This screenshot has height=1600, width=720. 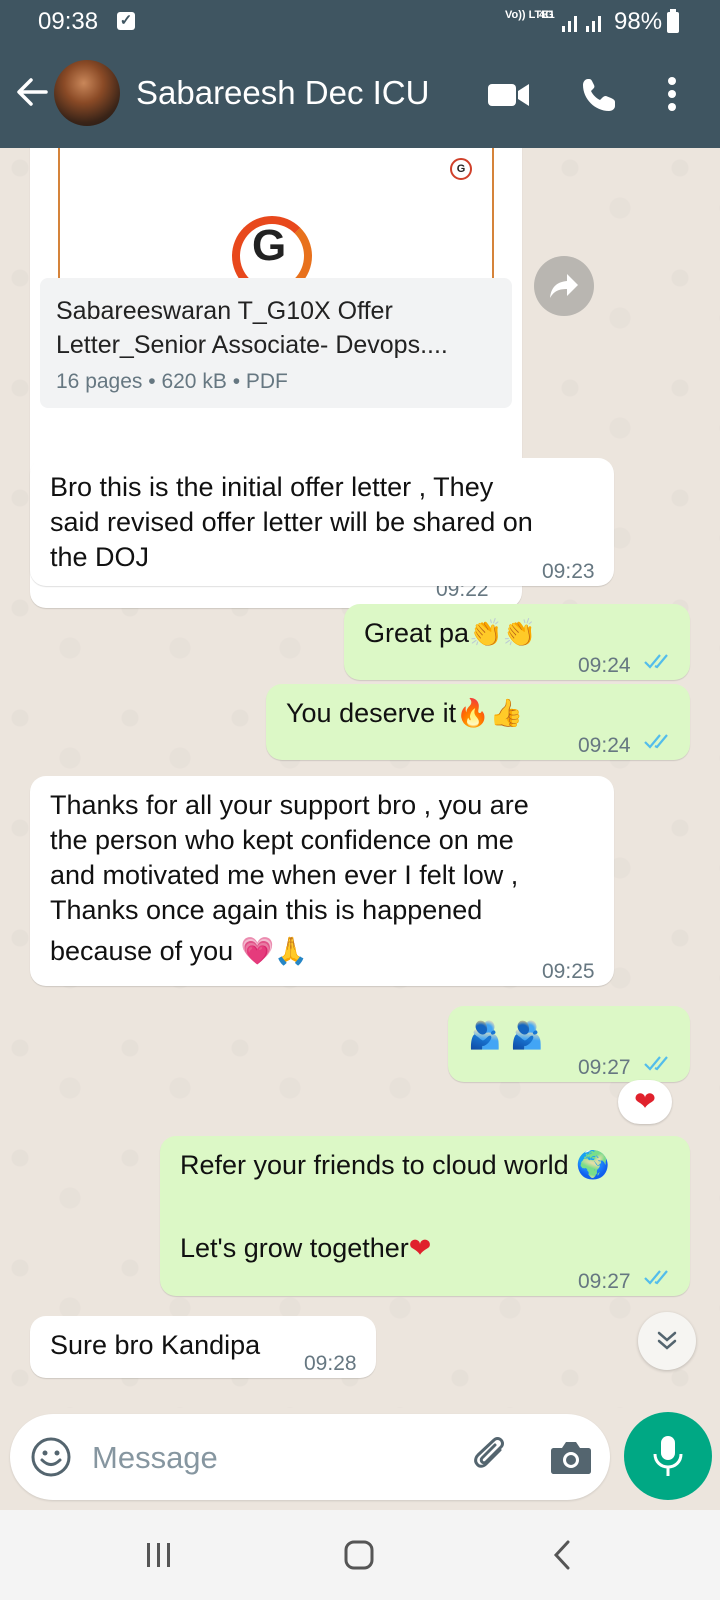 What do you see at coordinates (224, 311) in the screenshot?
I see `document-title-line1: Sabareeswaran T_G10X Offer` at bounding box center [224, 311].